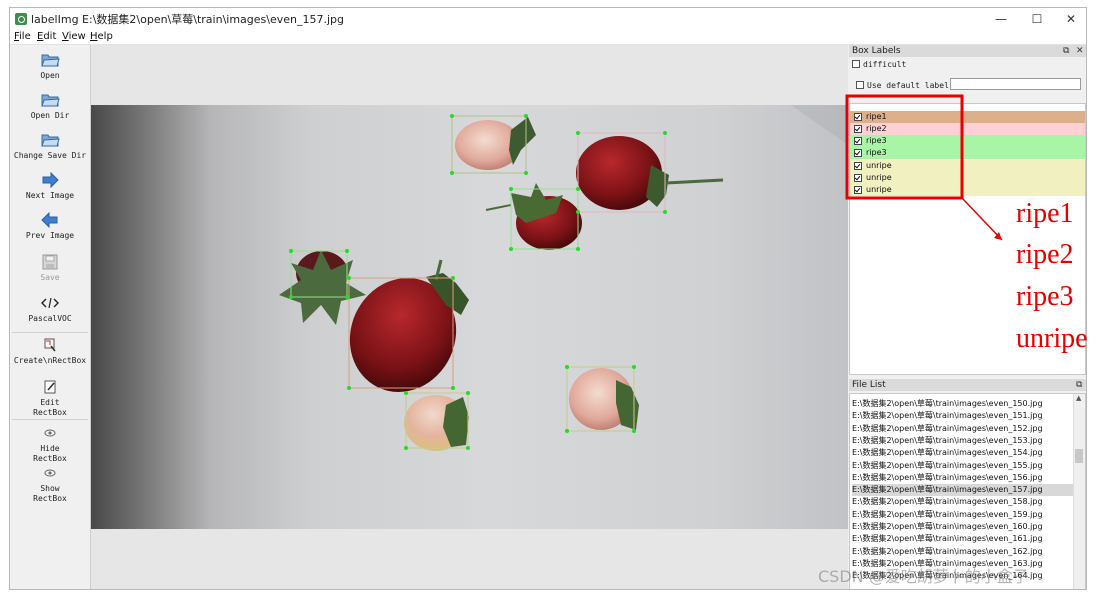  Describe the element at coordinates (1045, 213) in the screenshot. I see `annotation-class-1: ripe1` at that location.